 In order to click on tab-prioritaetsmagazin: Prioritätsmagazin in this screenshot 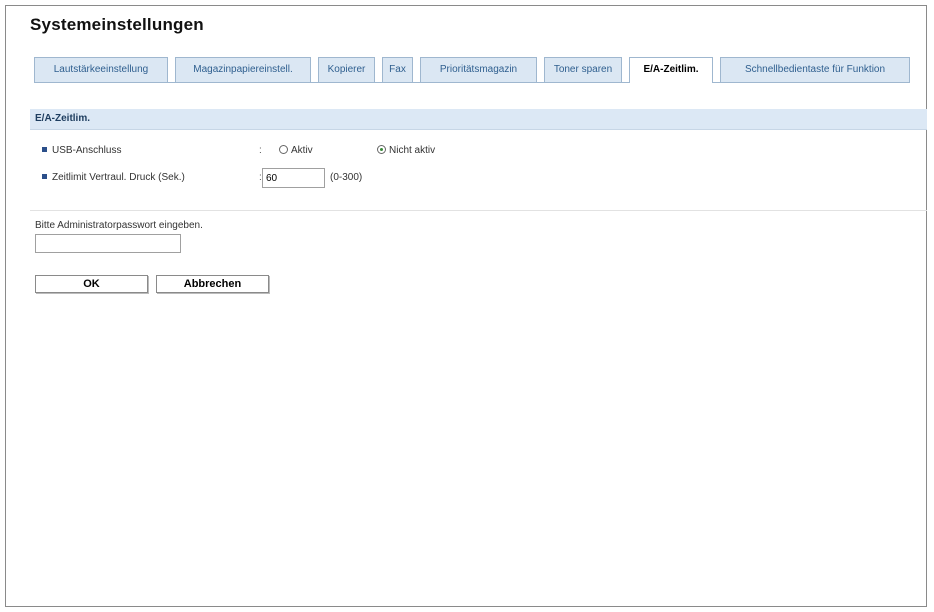, I will do `click(478, 69)`.